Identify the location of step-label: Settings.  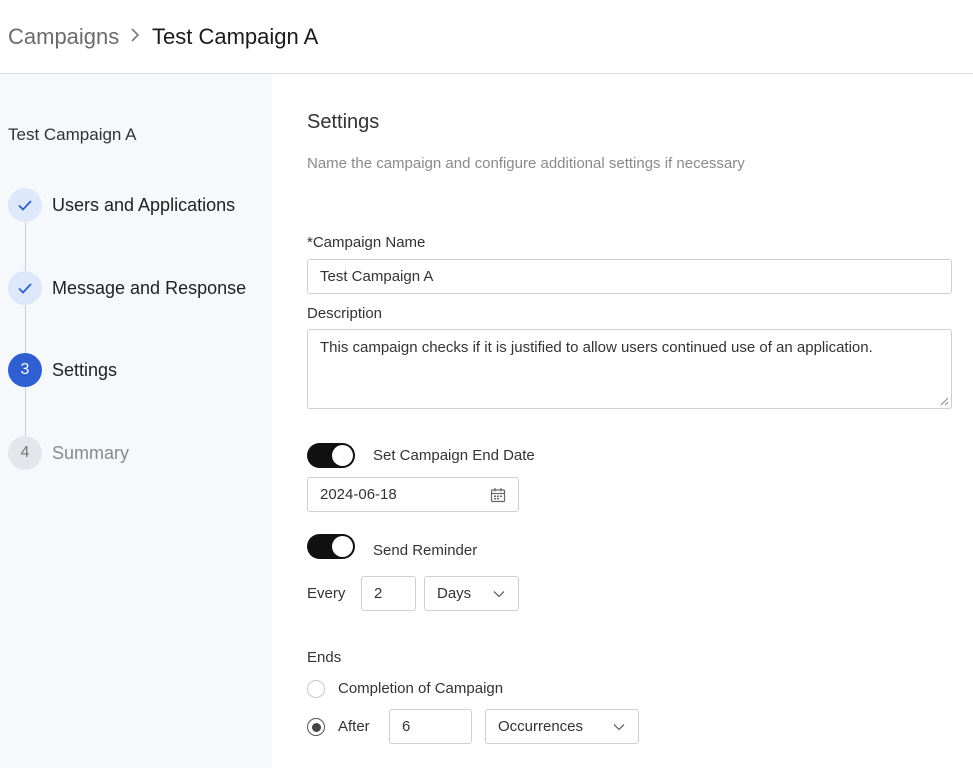
(85, 369).